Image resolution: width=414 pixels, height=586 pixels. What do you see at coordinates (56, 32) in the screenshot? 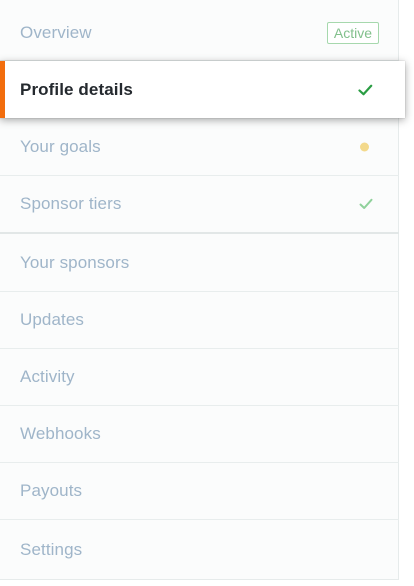
I see `nav-item-label: Overview` at bounding box center [56, 32].